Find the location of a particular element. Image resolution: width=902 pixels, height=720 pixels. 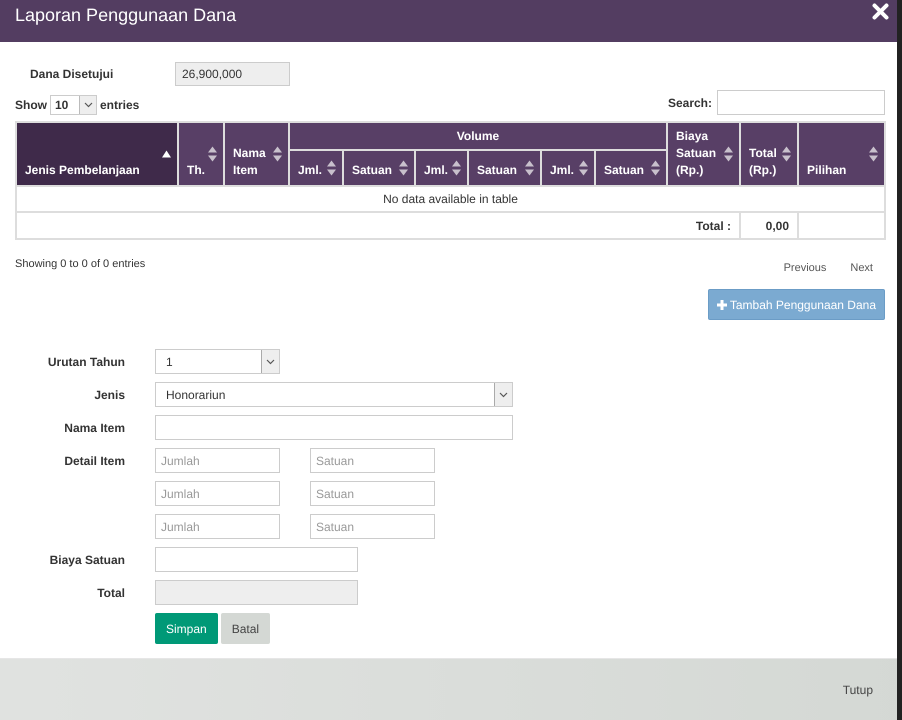

column-header: Nama Item is located at coordinates (256, 154).